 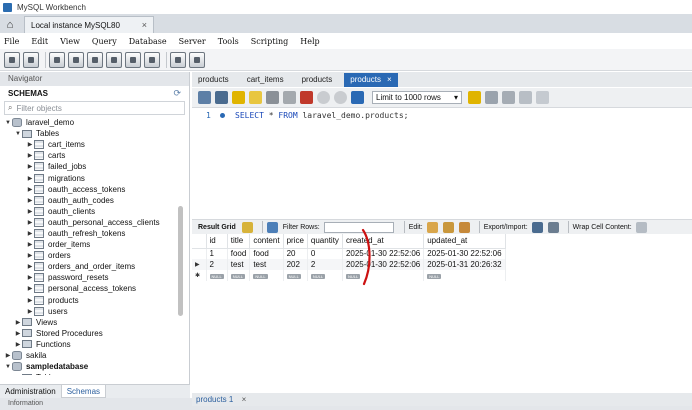 What do you see at coordinates (238, 97) in the screenshot?
I see `execute-icon` at bounding box center [238, 97].